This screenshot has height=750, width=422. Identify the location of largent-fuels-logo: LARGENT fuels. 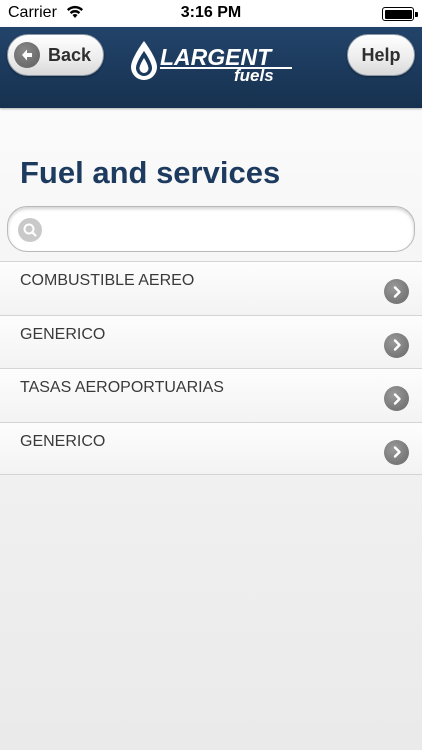
(213, 63).